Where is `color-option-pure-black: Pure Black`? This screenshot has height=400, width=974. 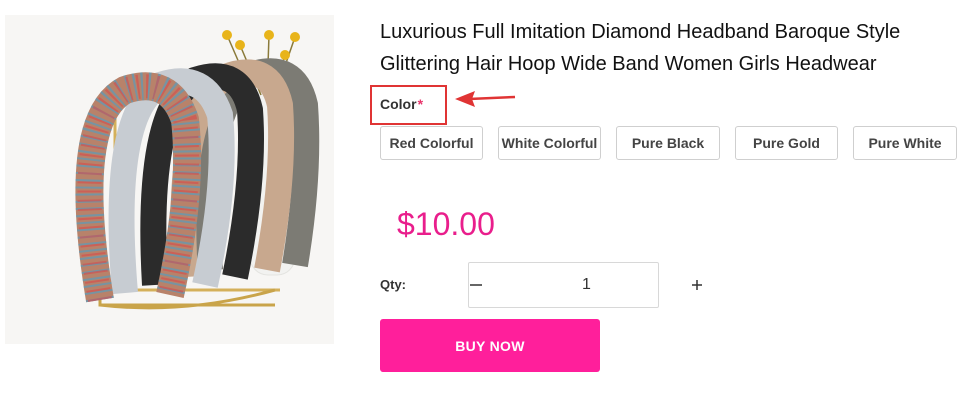 color-option-pure-black: Pure Black is located at coordinates (668, 143).